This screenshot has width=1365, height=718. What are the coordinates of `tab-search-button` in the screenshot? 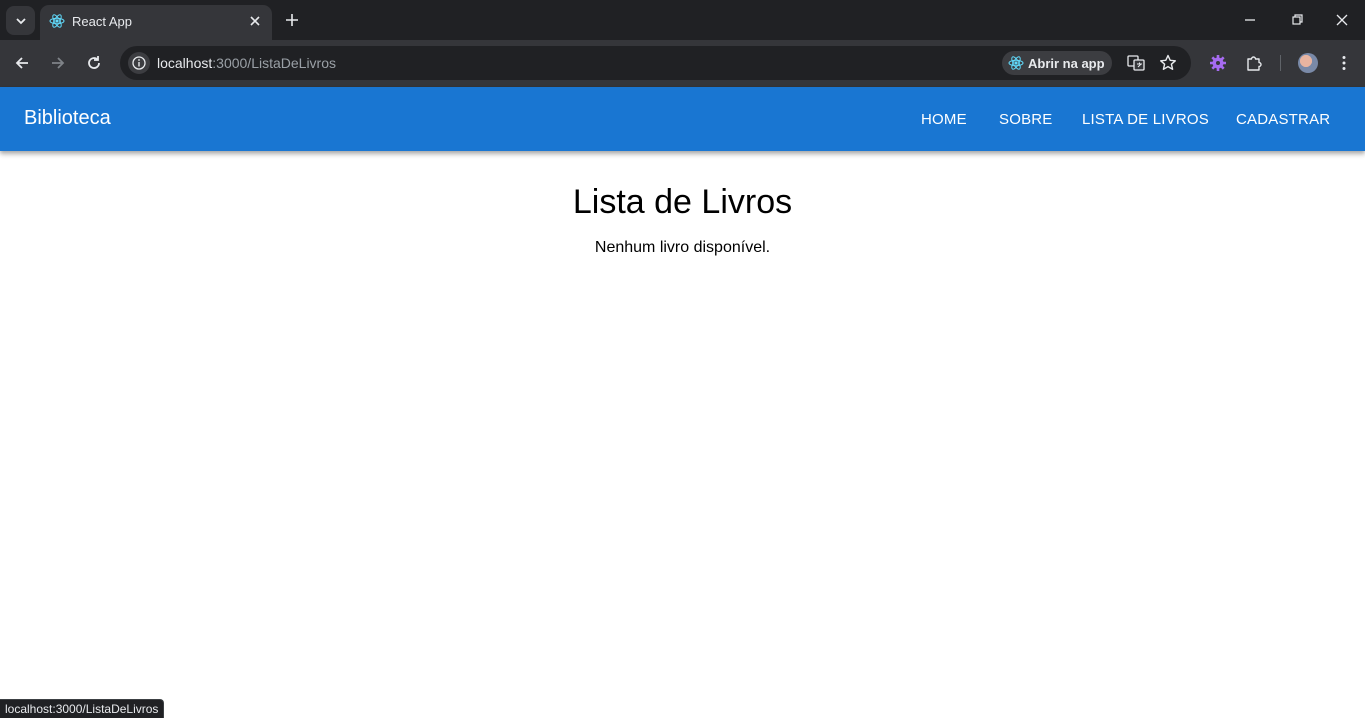 It's located at (20, 20).